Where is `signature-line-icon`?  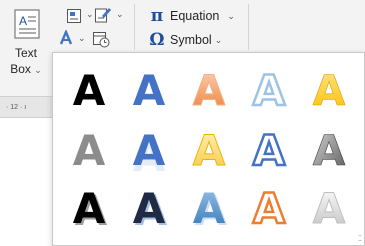 signature-line-icon is located at coordinates (103, 15).